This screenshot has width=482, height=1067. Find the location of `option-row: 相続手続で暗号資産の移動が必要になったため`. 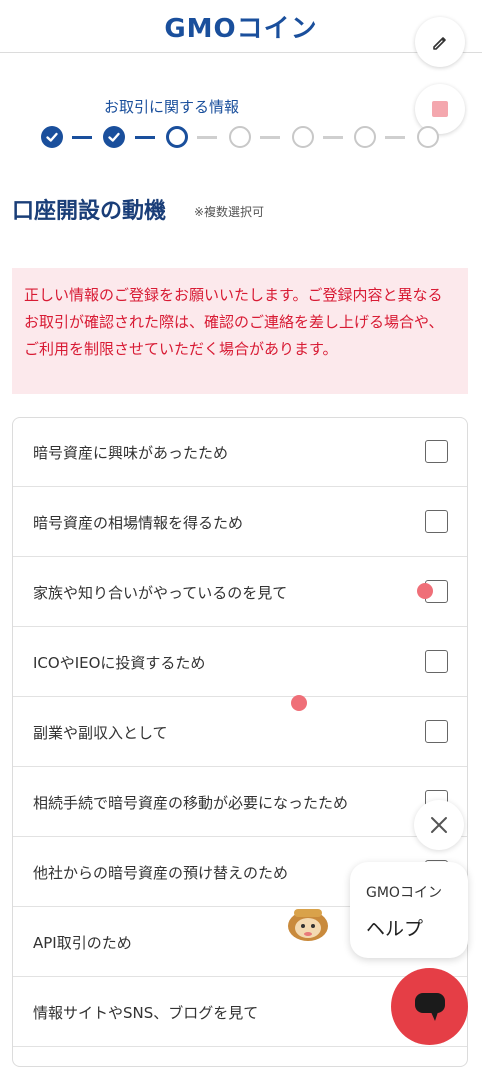

option-row: 相続手続で暗号資産の移動が必要になったため is located at coordinates (240, 802).